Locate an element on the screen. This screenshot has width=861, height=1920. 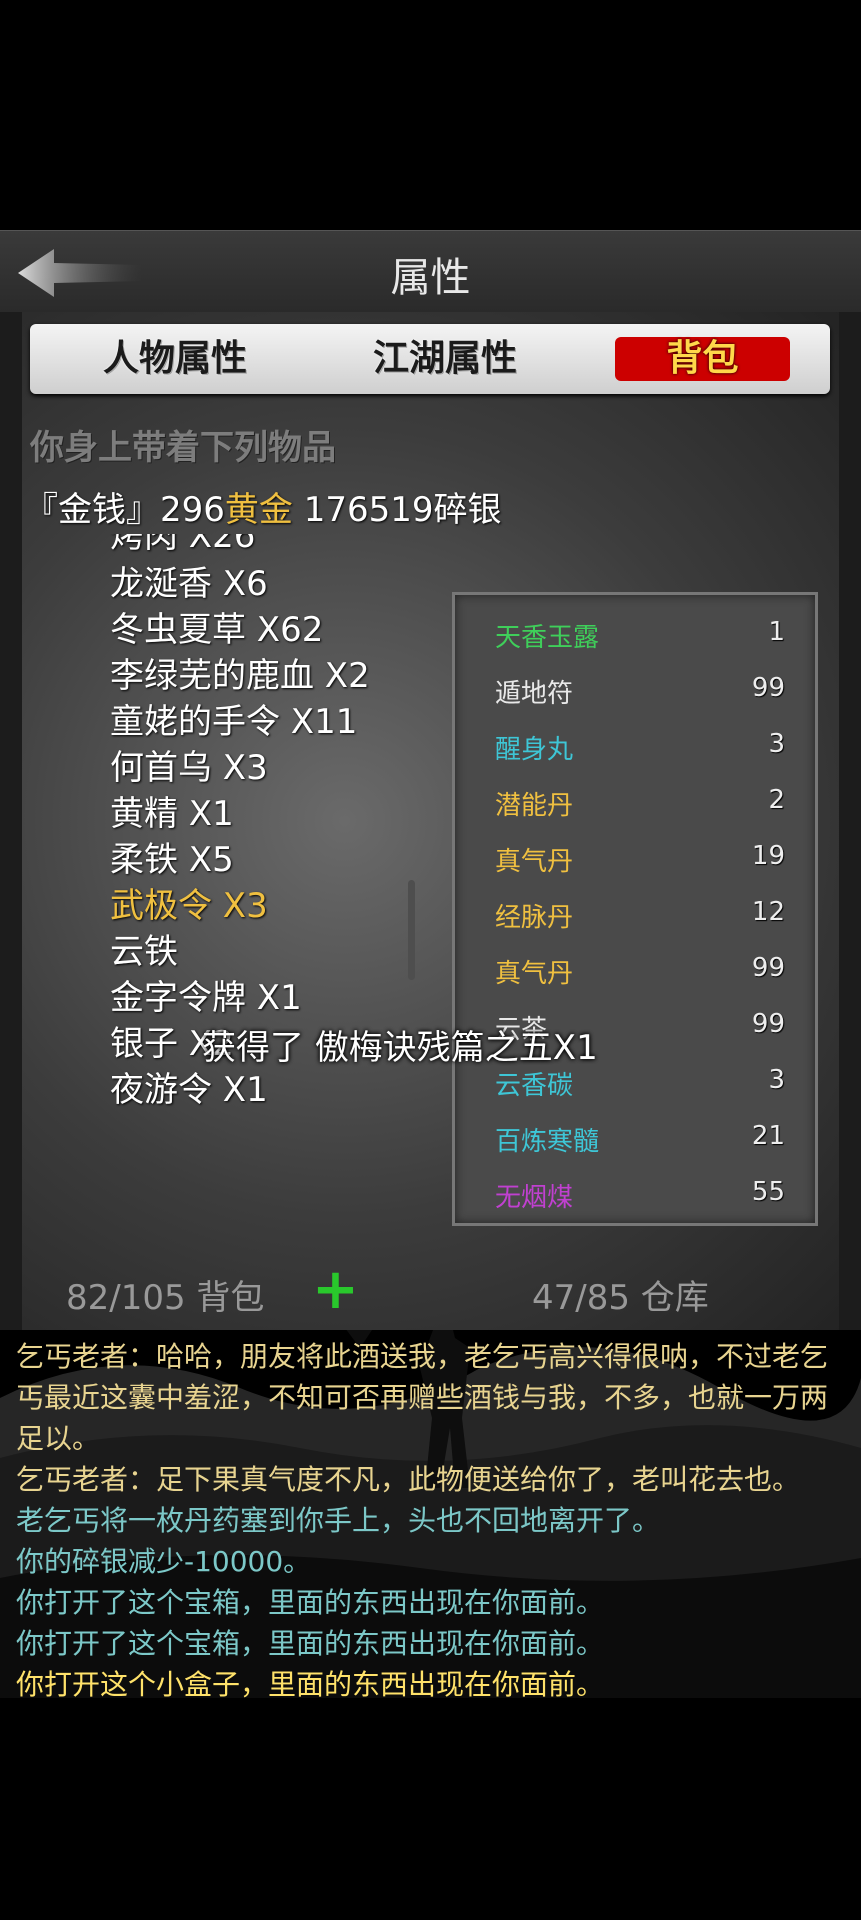
inventory-subtitle: 你身上带着下列物品 is located at coordinates (183, 448).